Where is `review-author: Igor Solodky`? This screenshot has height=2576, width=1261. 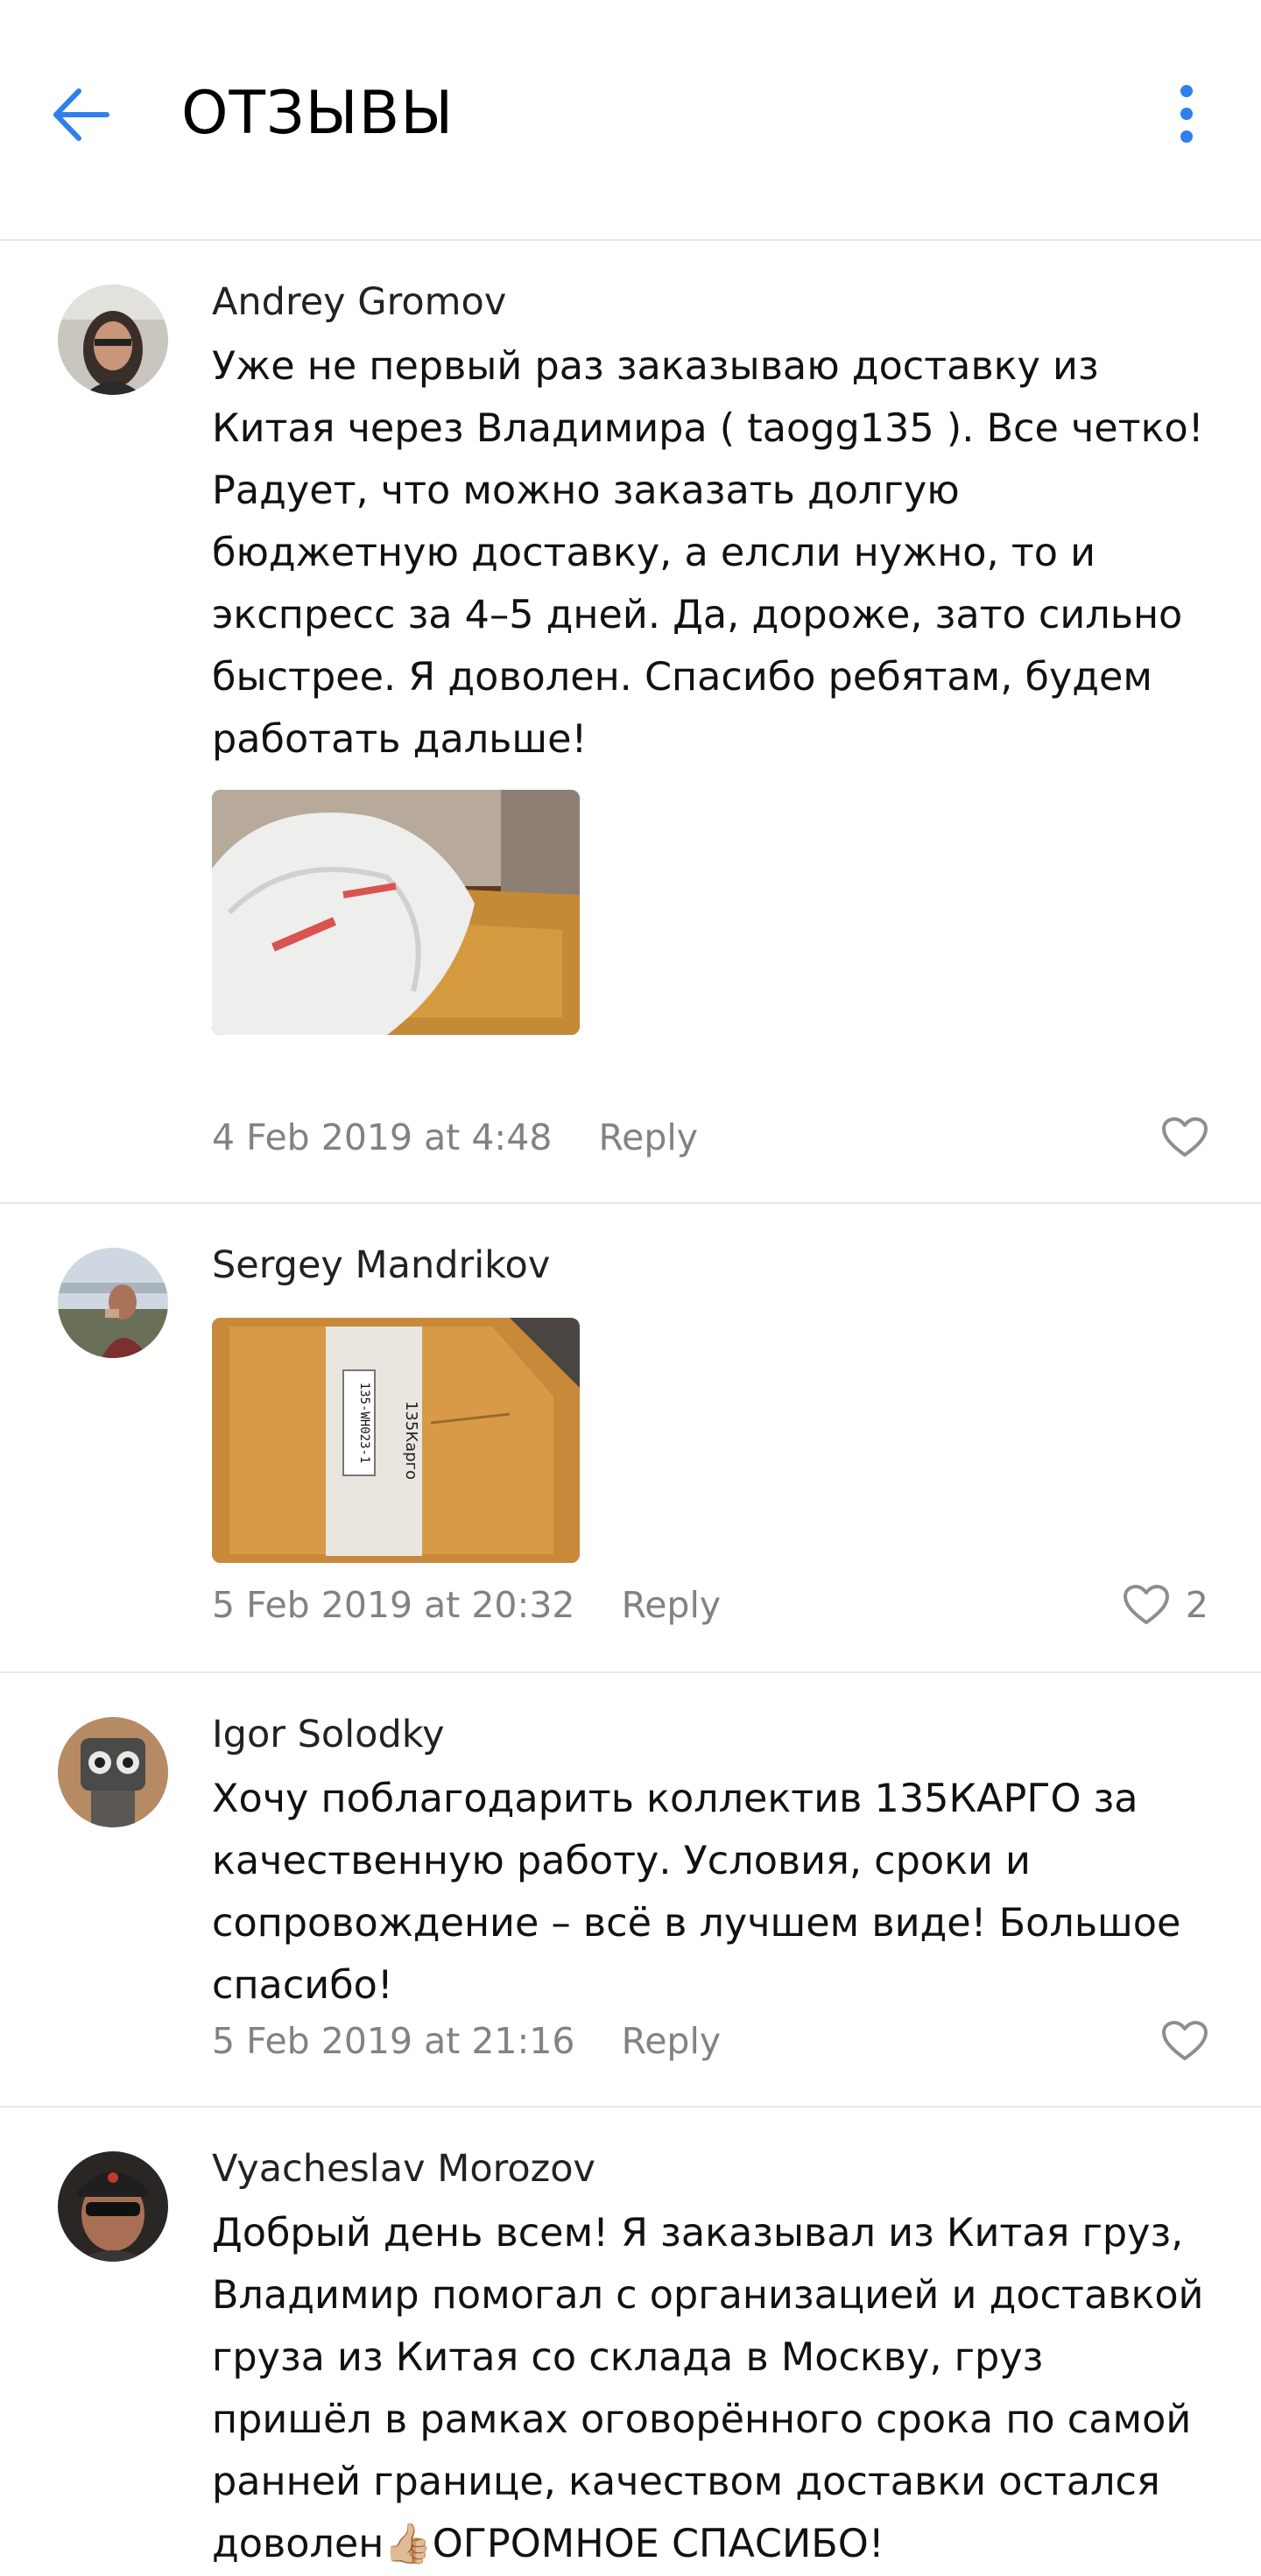 review-author: Igor Solodky is located at coordinates (710, 1734).